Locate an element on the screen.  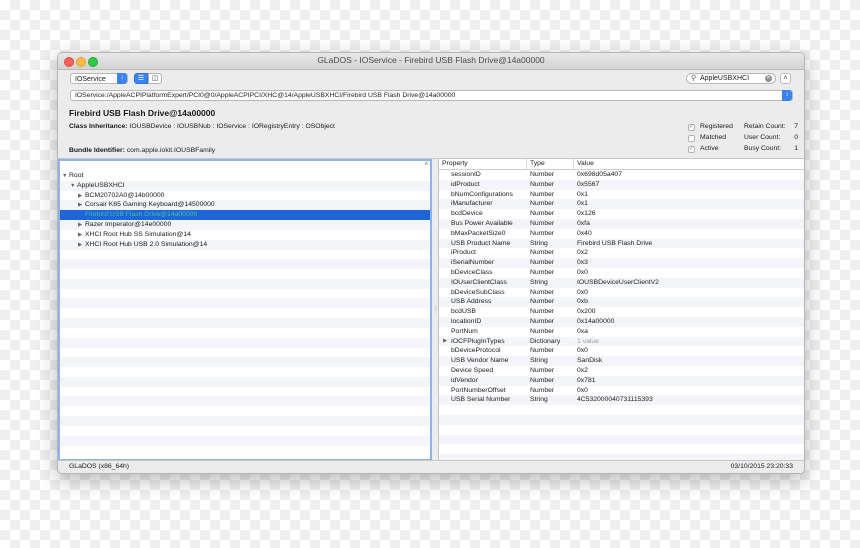
cell-property: USB Vendor Name is located at coordinates (480, 361).